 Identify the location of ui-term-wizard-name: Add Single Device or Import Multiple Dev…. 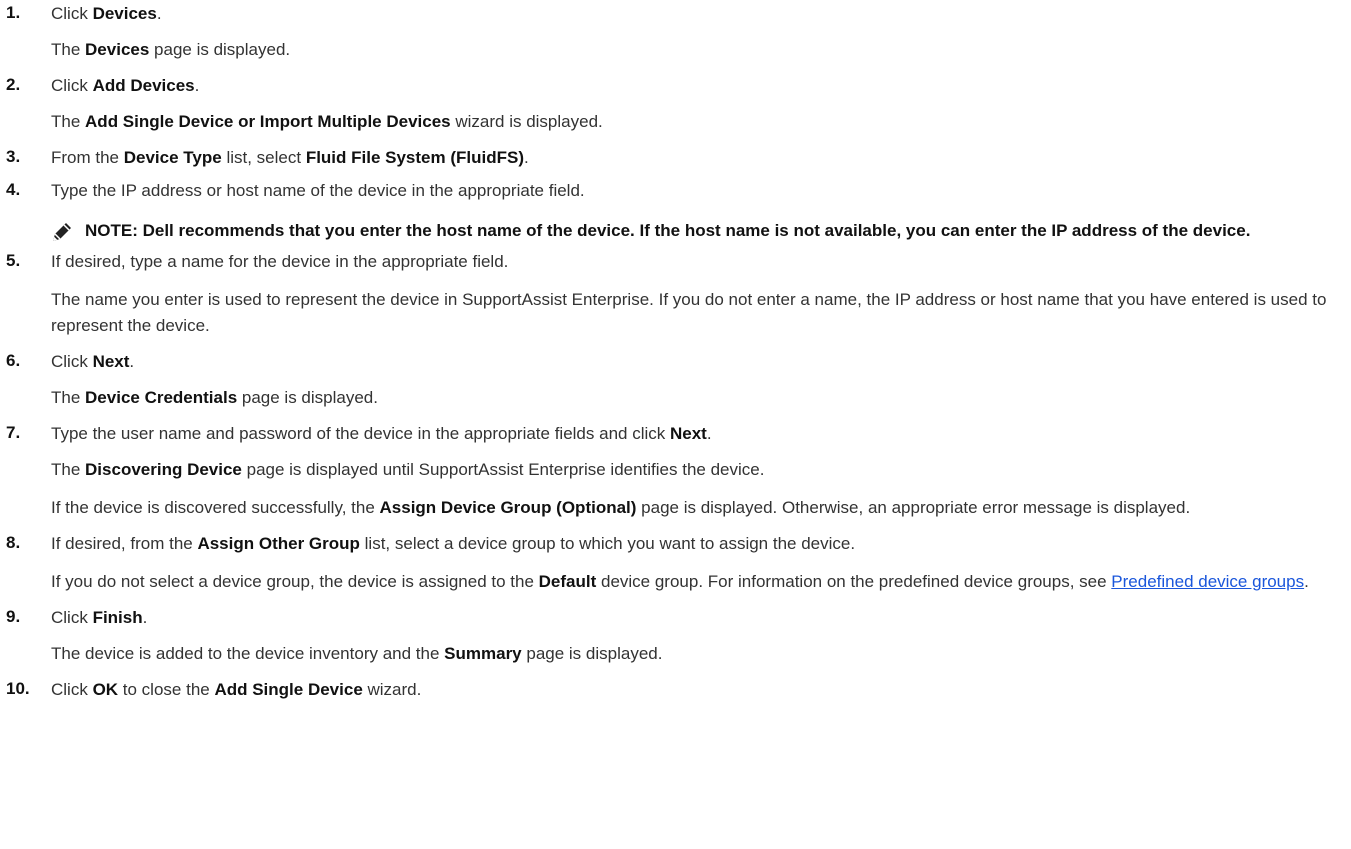
(268, 121).